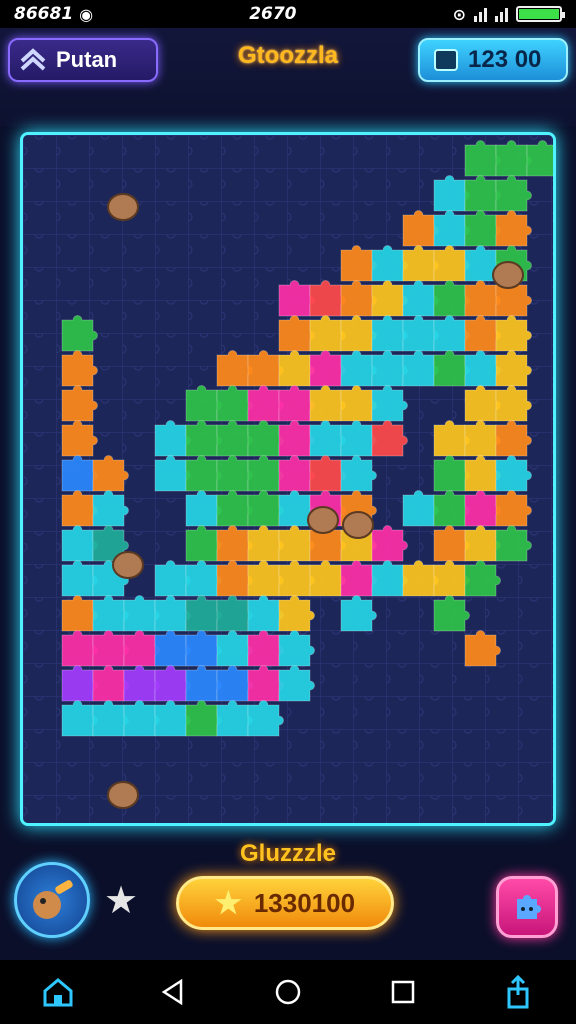 The image size is (576, 1024). I want to click on nav-home-button, so click(288, 992).